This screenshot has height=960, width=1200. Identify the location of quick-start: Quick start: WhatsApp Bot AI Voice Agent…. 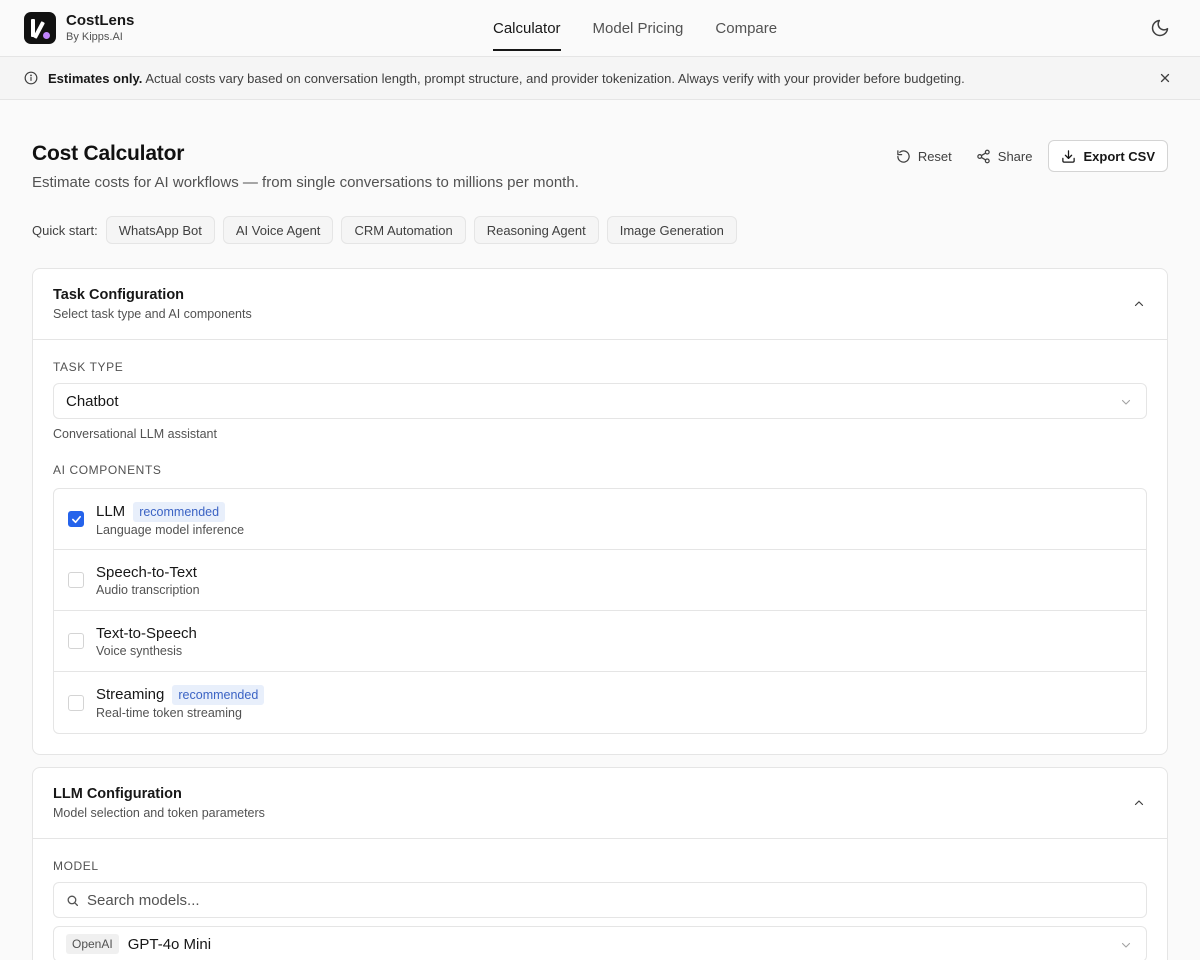
(600, 230).